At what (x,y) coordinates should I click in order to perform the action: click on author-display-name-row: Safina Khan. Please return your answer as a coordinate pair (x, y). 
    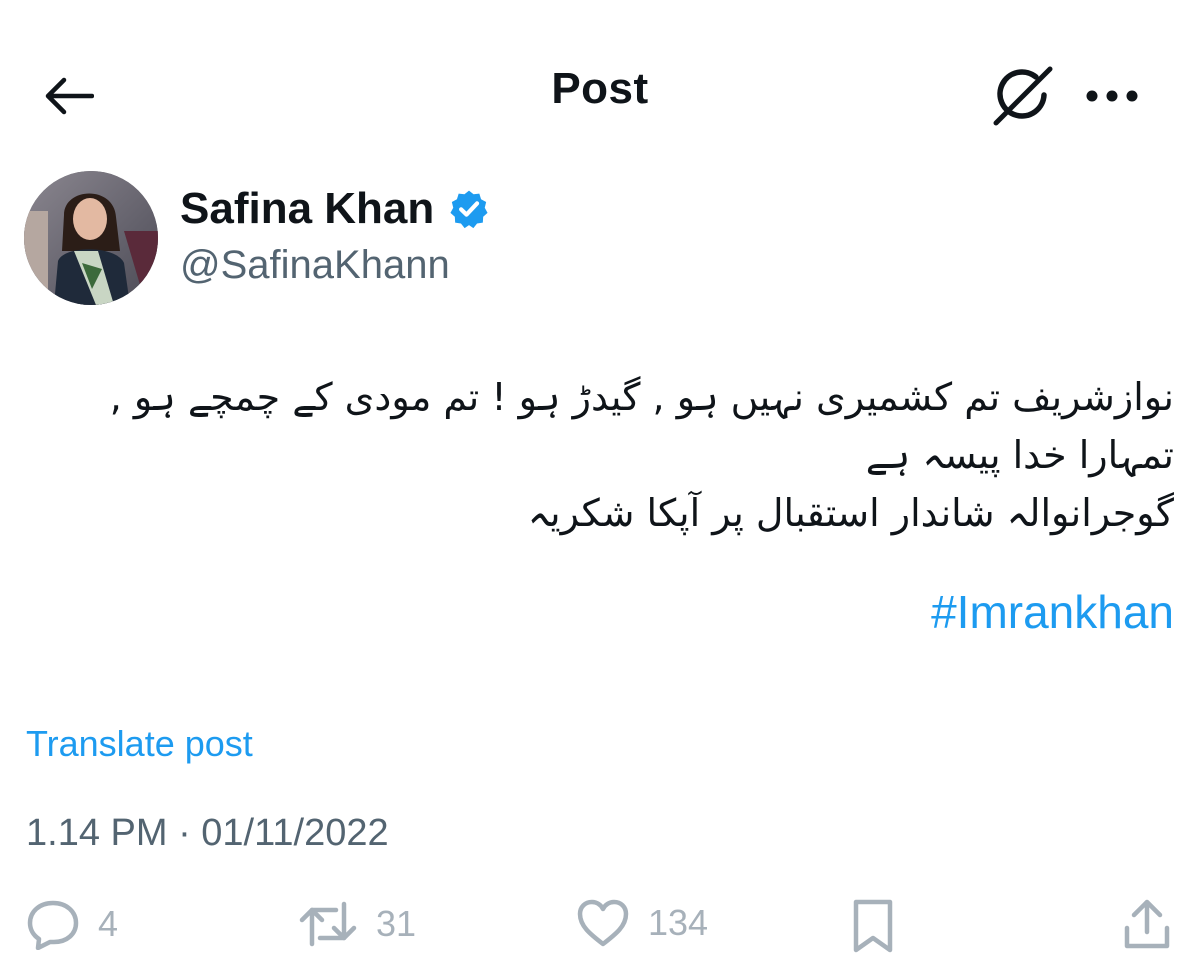
    Looking at the image, I should click on (335, 209).